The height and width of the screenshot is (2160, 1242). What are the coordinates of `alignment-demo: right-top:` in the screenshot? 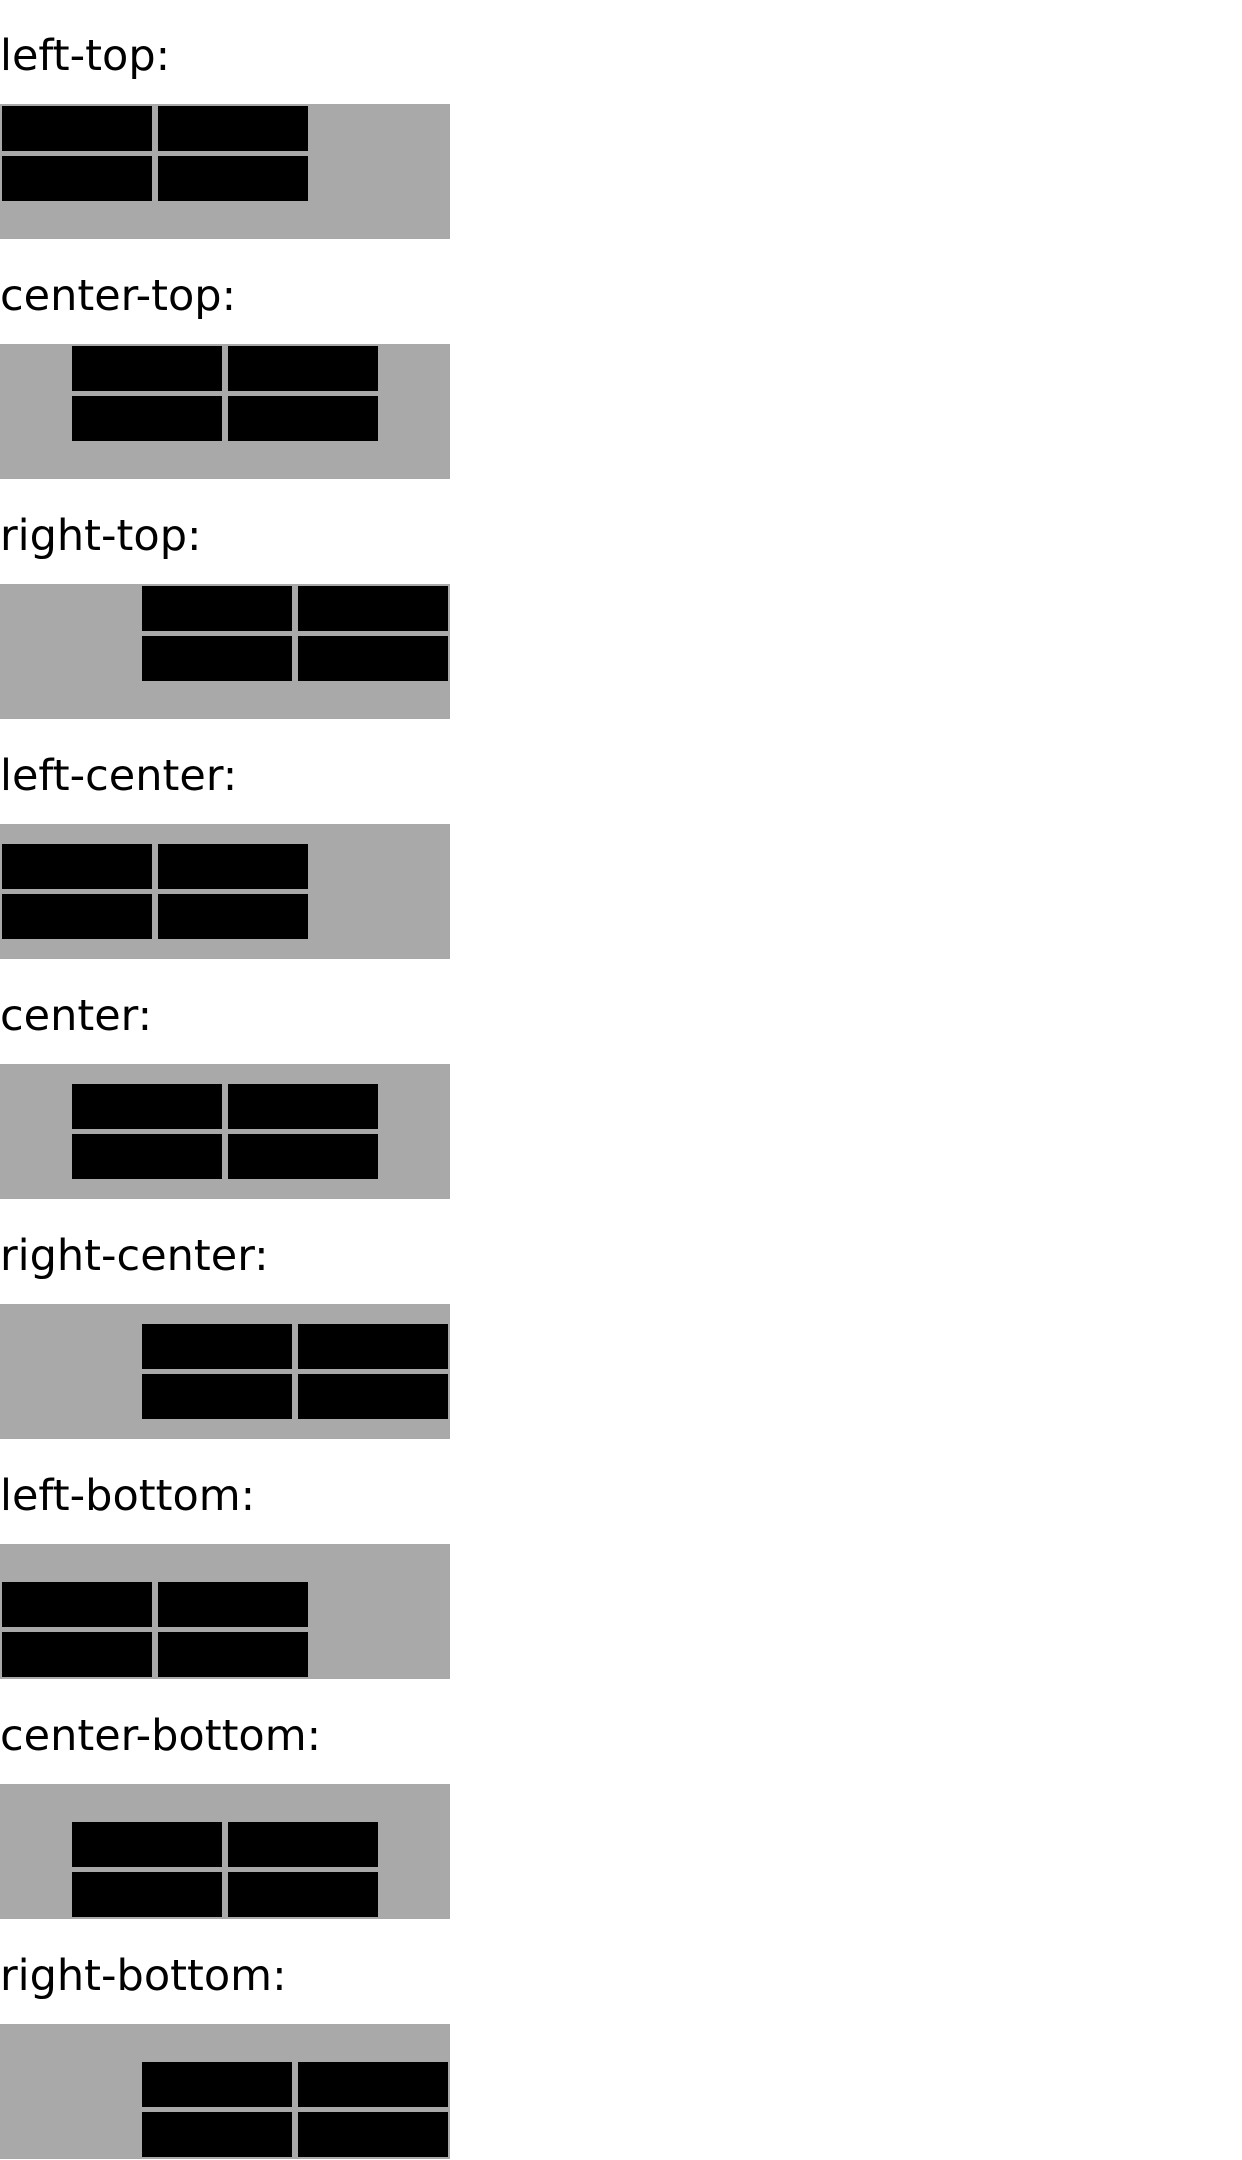 It's located at (621, 600).